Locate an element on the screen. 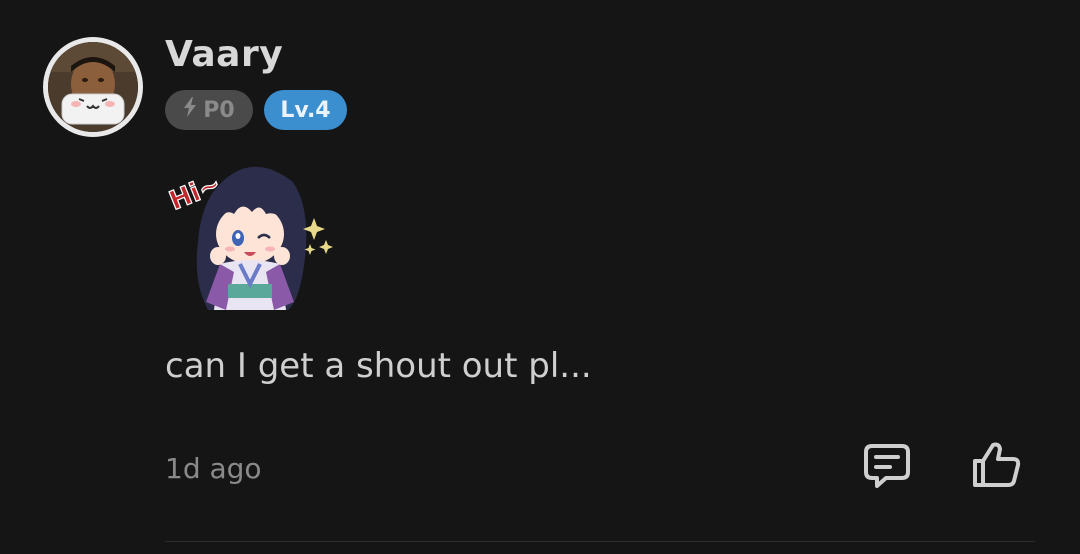  thumbs-up-icon is located at coordinates (997, 467).